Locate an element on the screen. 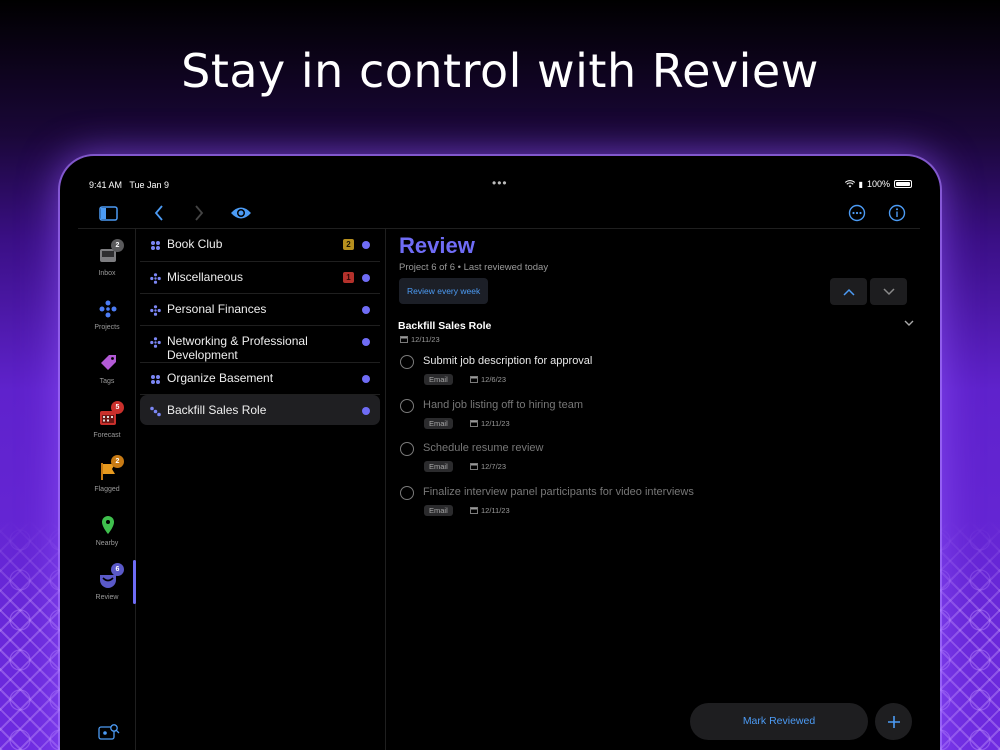 The image size is (1000, 750). chevron-right-icon is located at coordinates (199, 213).